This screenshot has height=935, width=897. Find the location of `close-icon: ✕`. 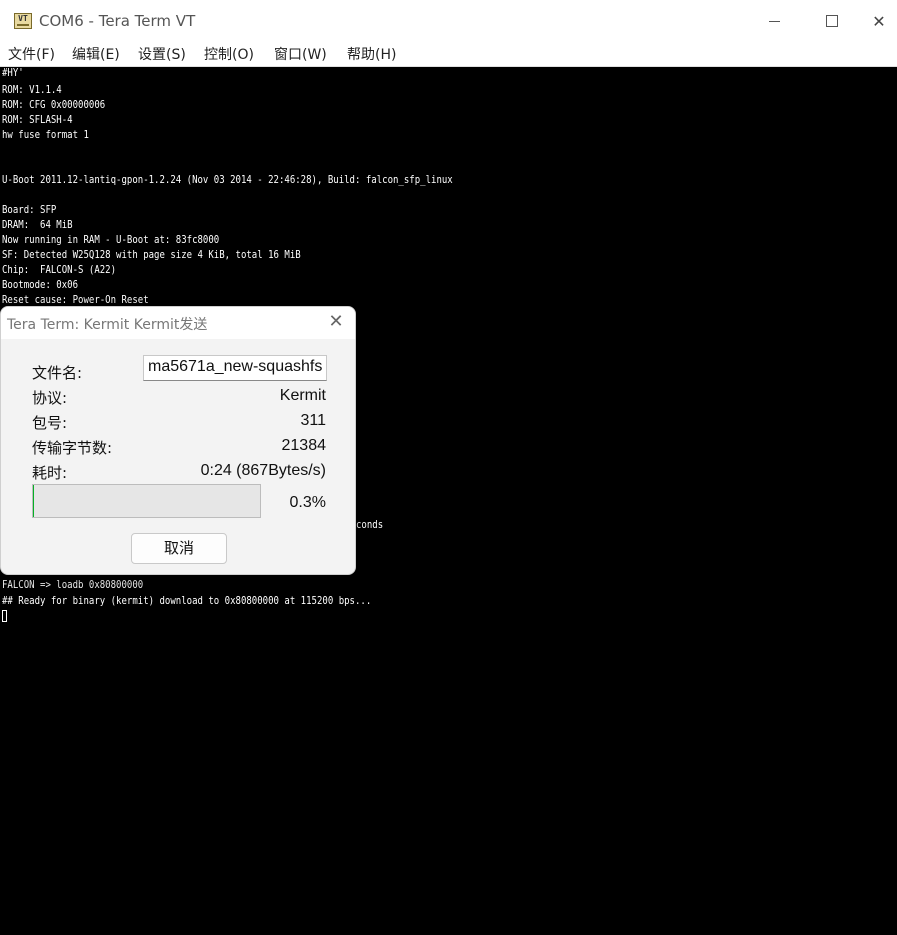

close-icon: ✕ is located at coordinates (879, 21).